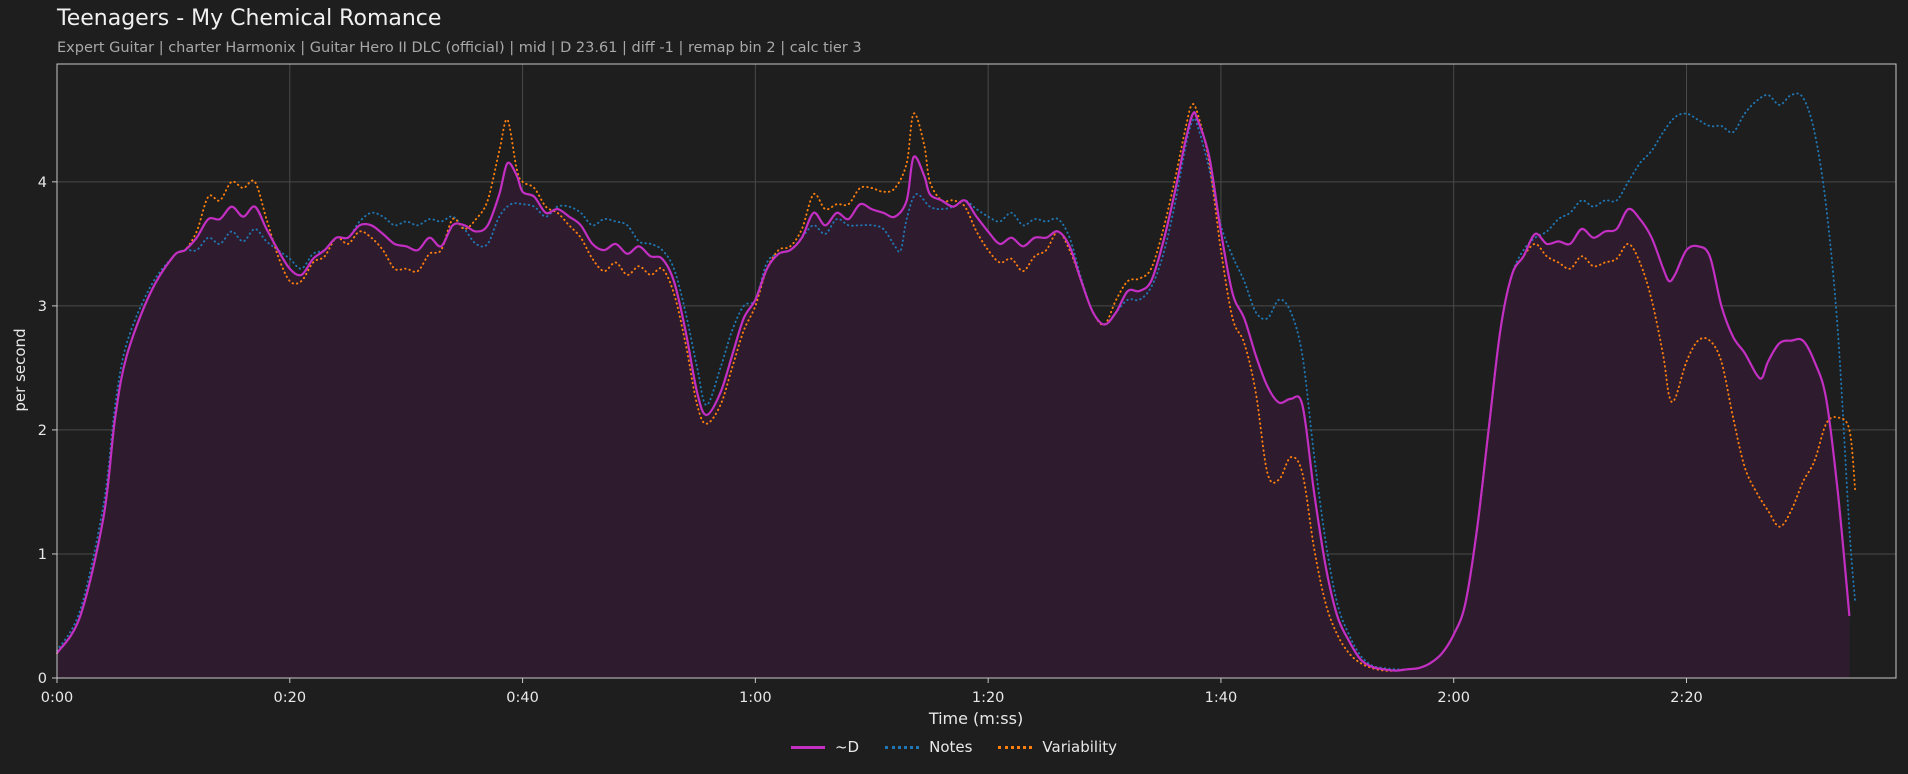  Describe the element at coordinates (755, 698) in the screenshot. I see `x-tick-label: 1:00` at that location.